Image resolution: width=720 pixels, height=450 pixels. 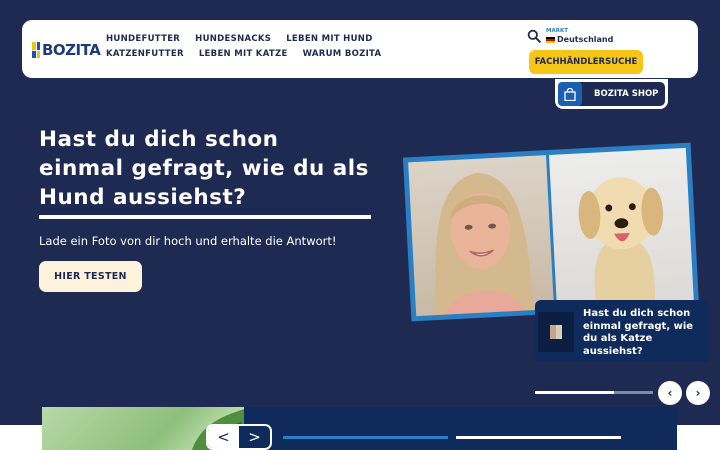 I want to click on bozita-logo: BOZITA, so click(x=66, y=50).